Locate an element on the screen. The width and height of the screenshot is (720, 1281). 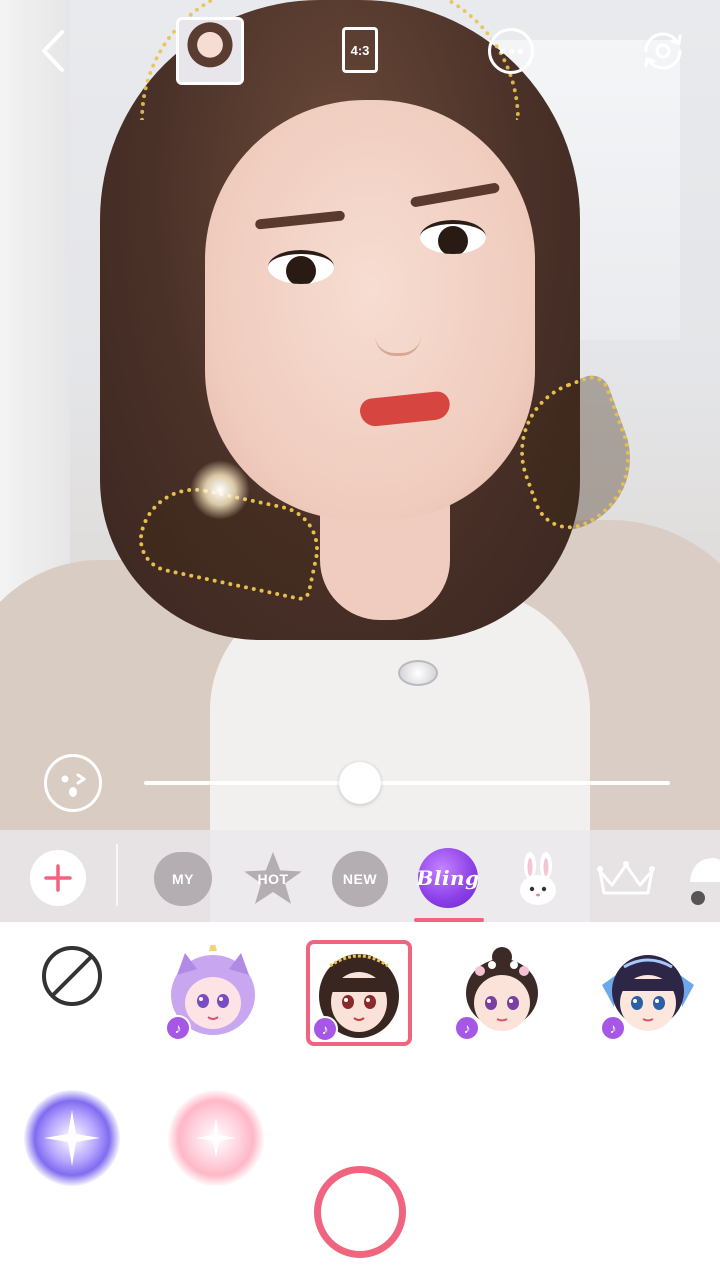
eye-right is located at coordinates (453, 237).